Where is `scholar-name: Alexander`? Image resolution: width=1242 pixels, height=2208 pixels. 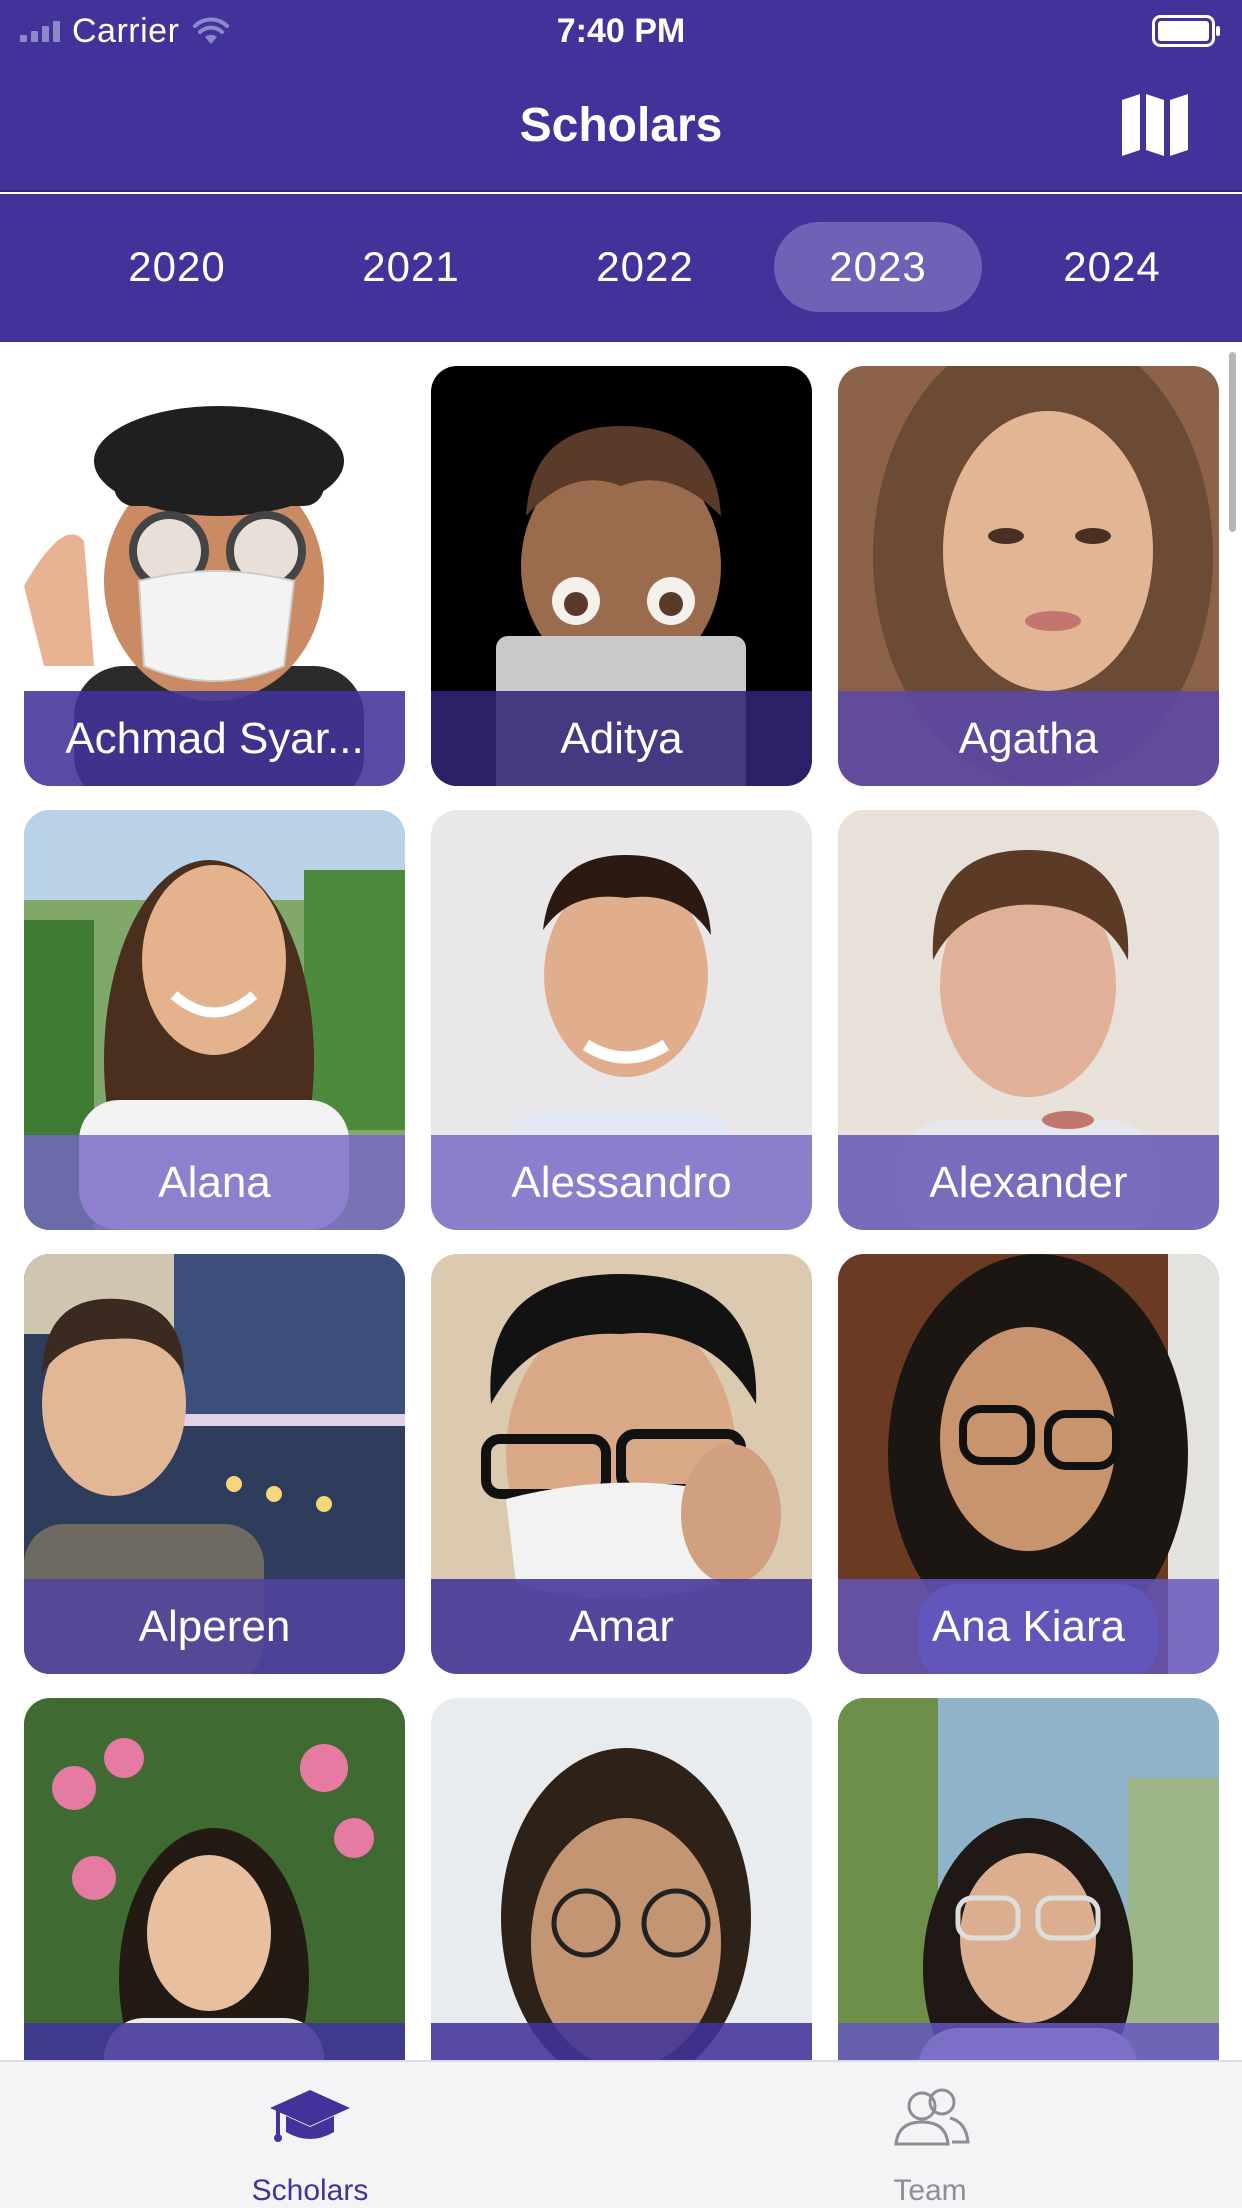
scholar-name: Alexander is located at coordinates (1028, 1182).